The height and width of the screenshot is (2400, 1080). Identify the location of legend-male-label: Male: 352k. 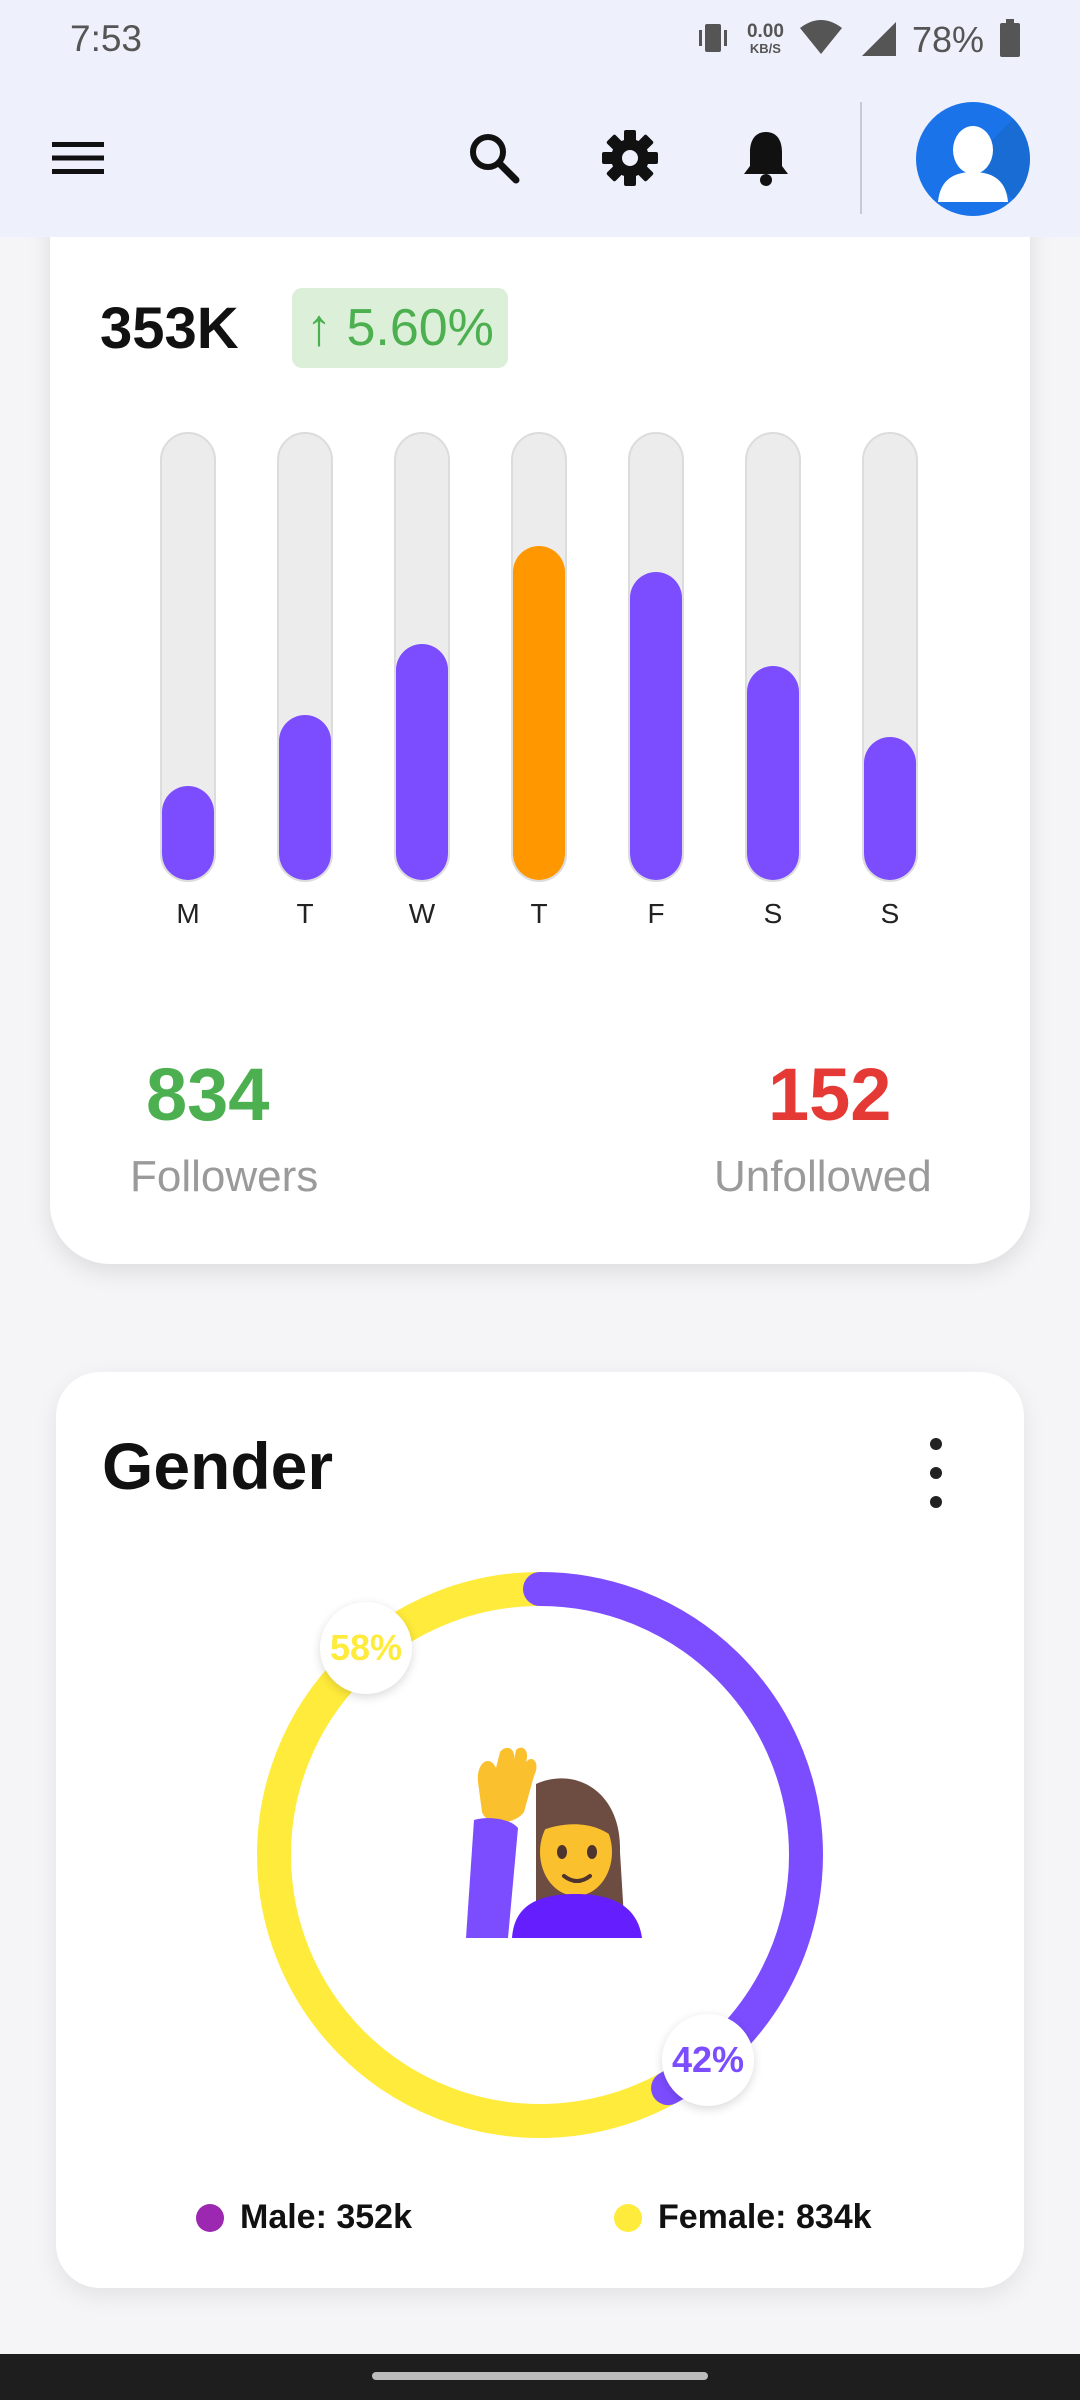
(326, 2217).